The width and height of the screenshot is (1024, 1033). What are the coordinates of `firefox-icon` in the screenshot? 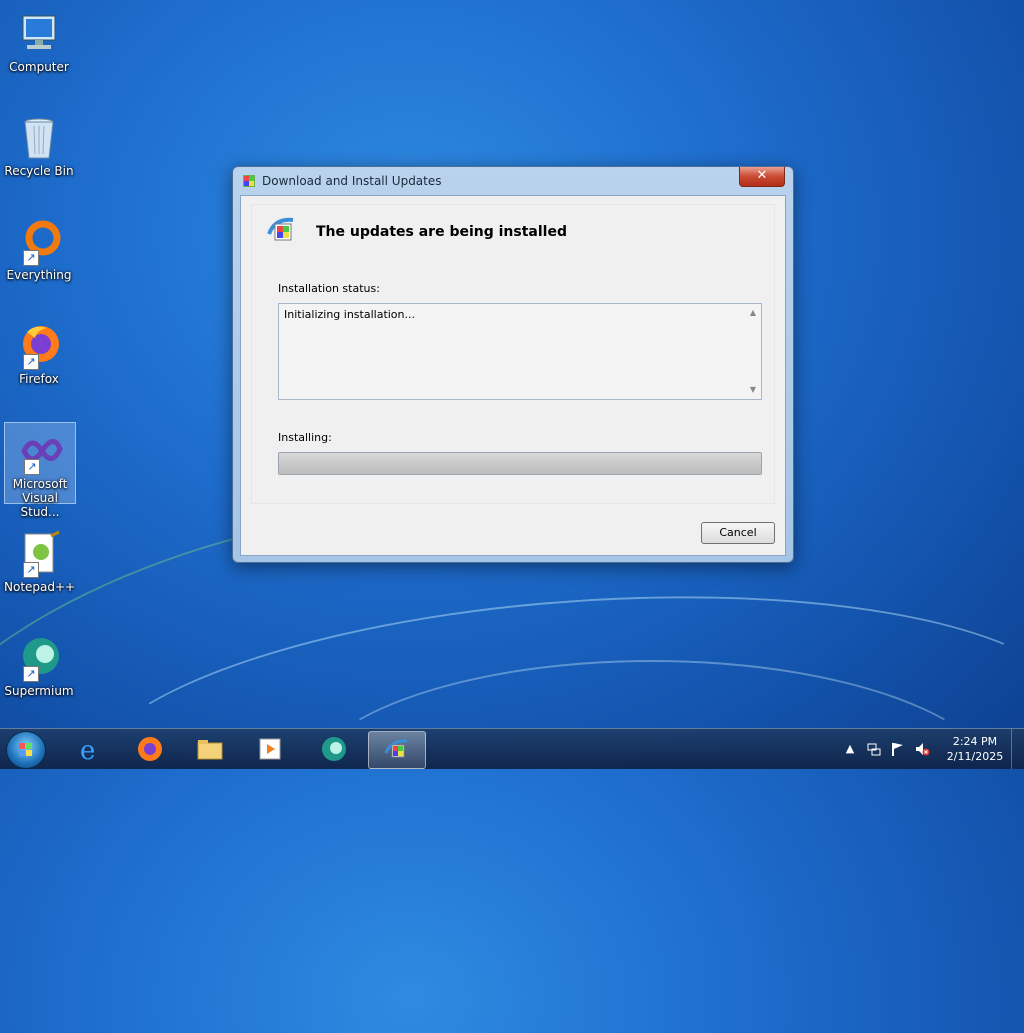 It's located at (150, 749).